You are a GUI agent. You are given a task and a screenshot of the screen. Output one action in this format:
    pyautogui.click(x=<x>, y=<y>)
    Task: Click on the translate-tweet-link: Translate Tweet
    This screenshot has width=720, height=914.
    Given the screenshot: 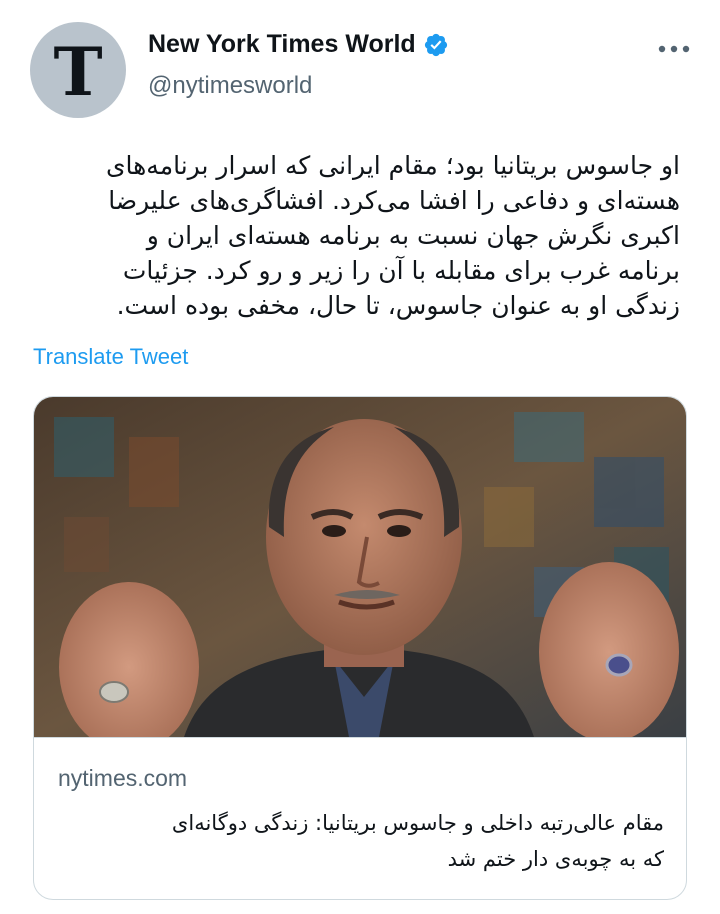 What is the action you would take?
    pyautogui.click(x=110, y=357)
    